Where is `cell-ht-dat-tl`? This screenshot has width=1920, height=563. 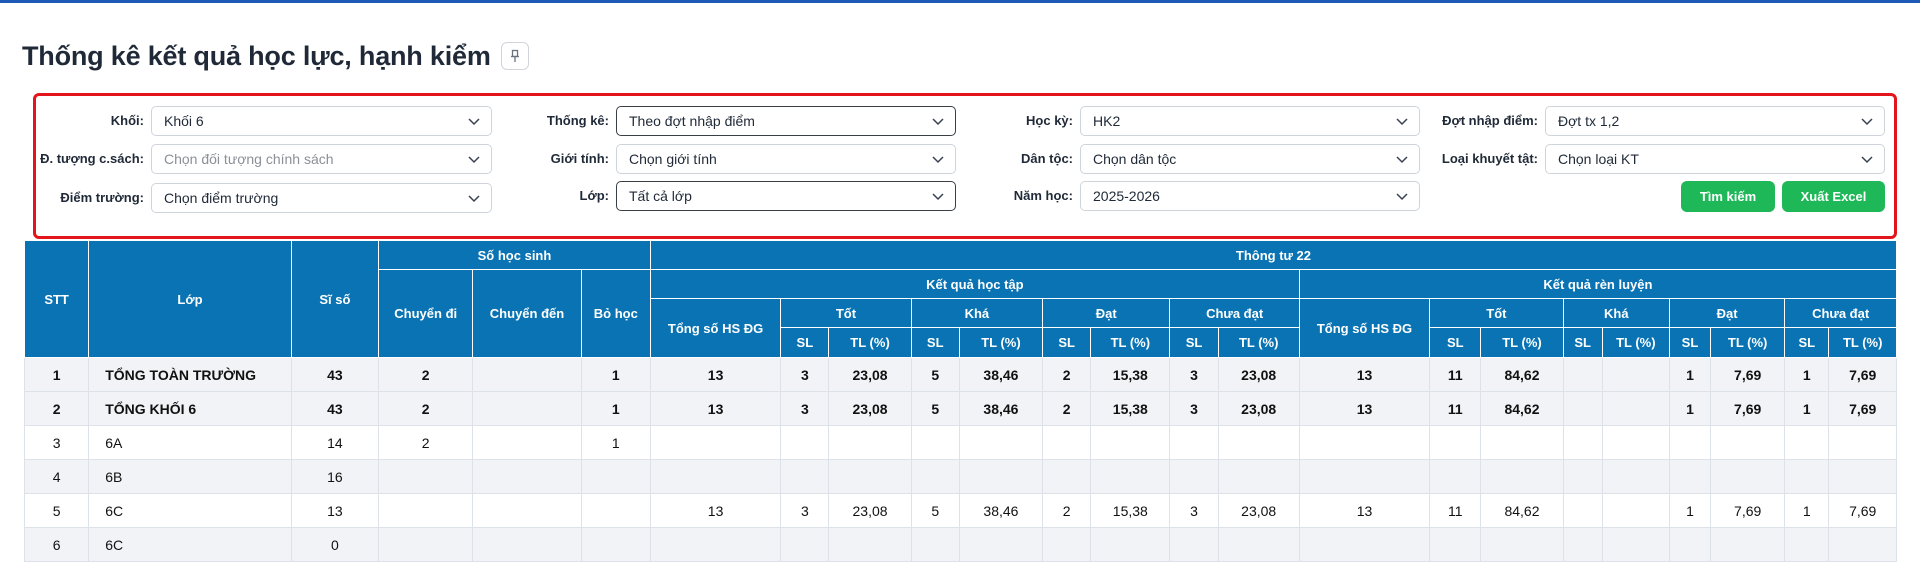
cell-ht-dat-tl is located at coordinates (1130, 476).